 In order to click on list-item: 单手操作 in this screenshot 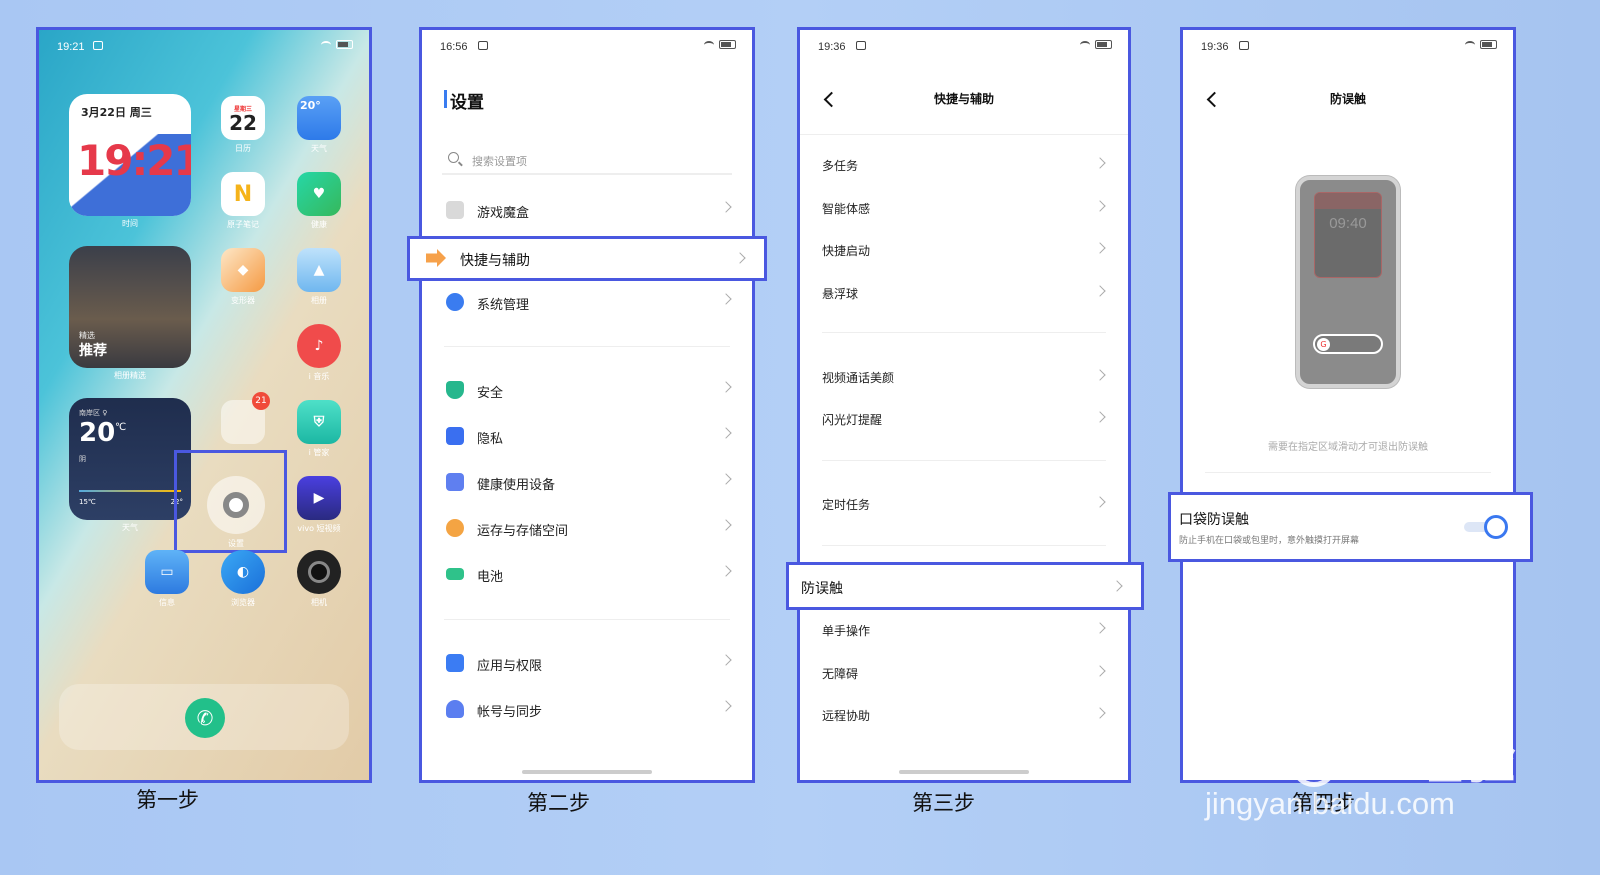, I will do `click(964, 630)`.